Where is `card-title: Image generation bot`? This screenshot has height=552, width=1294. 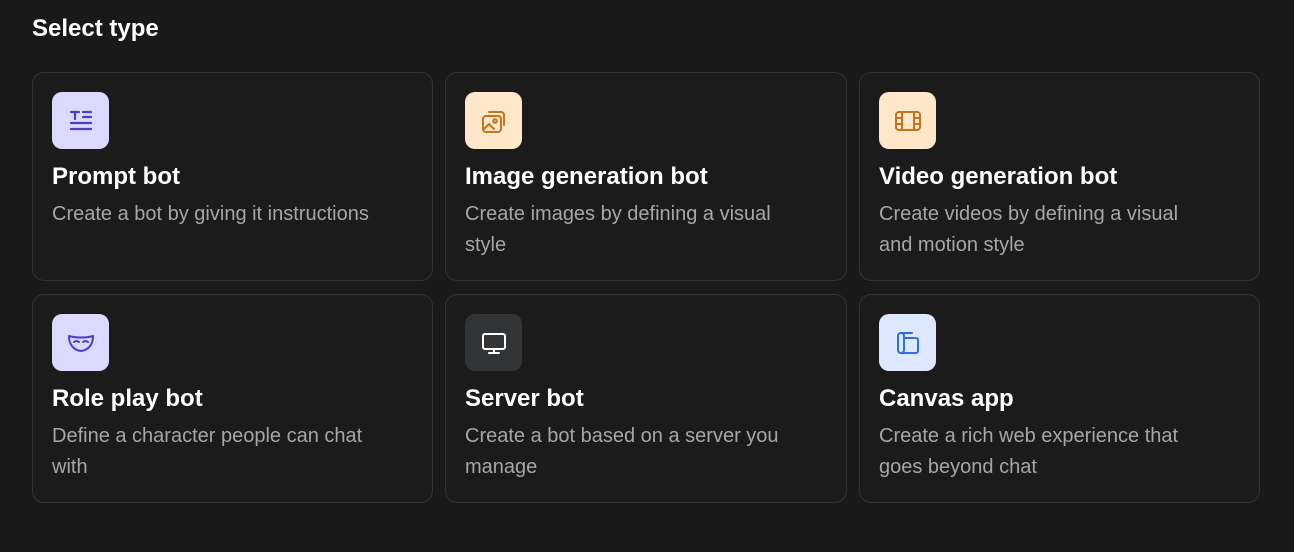
card-title: Image generation bot is located at coordinates (586, 176).